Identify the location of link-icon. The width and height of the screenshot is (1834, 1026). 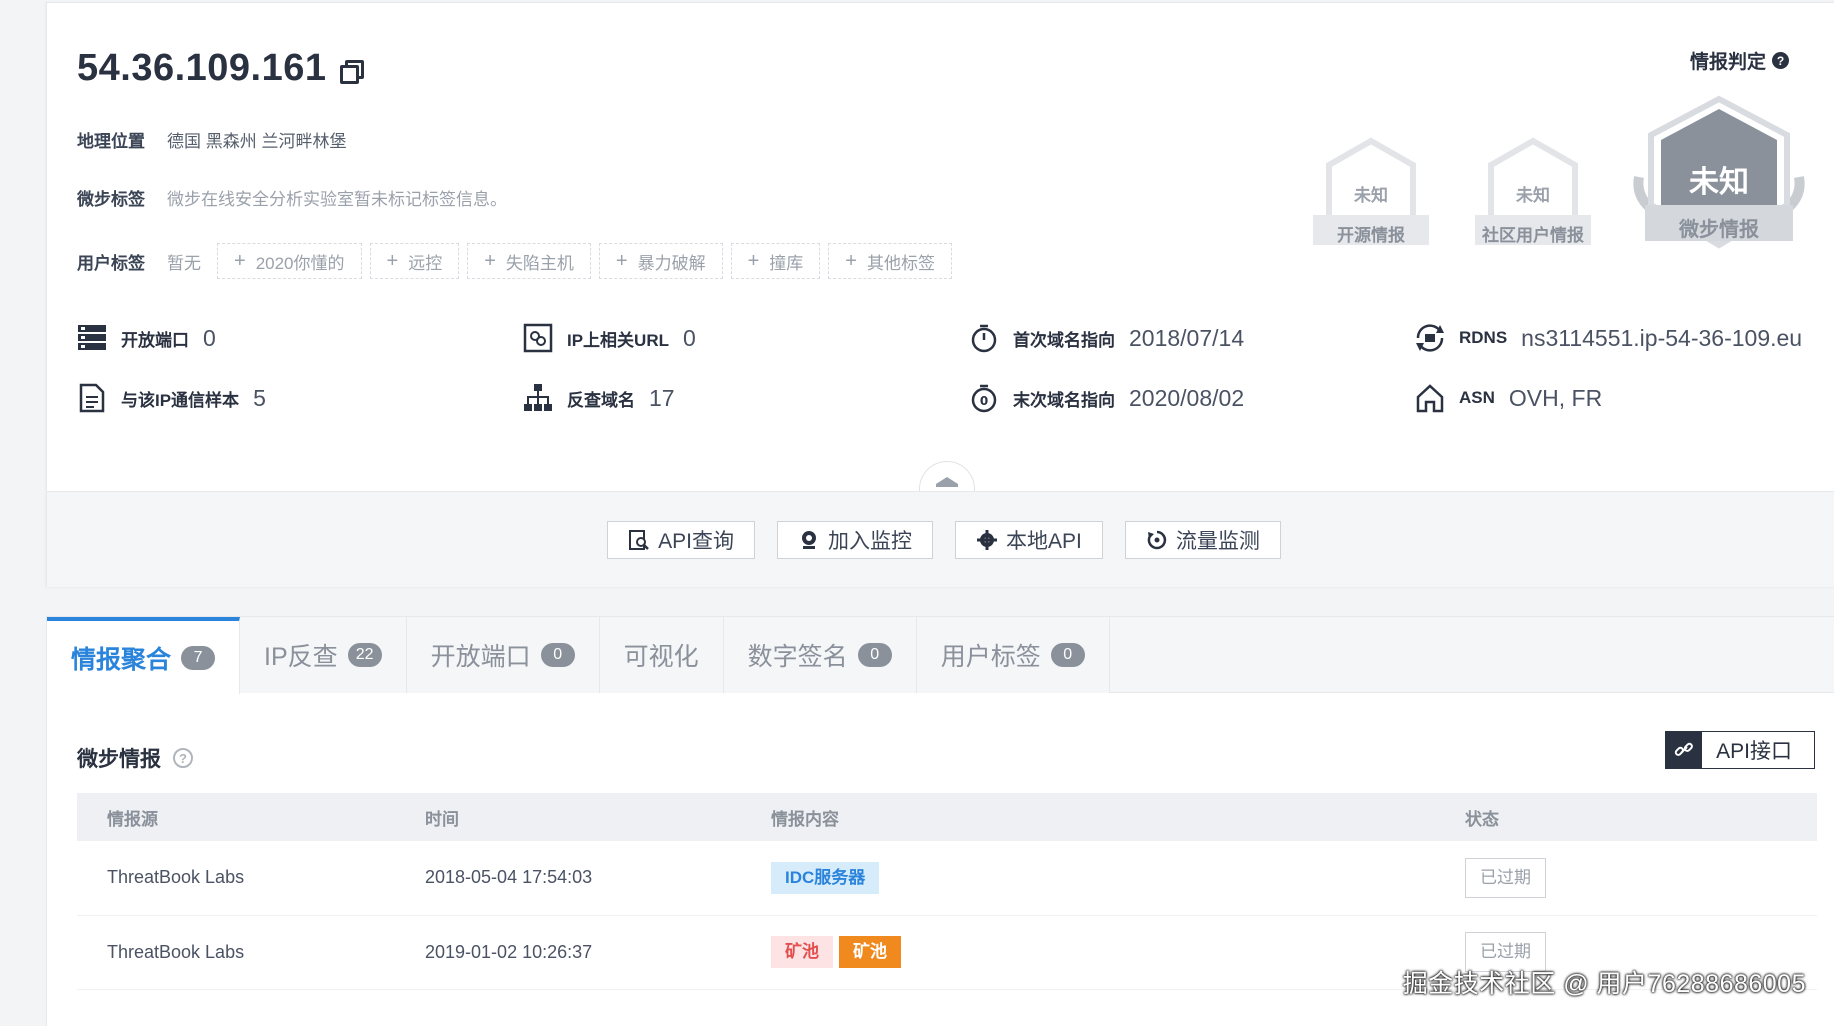
(538, 338).